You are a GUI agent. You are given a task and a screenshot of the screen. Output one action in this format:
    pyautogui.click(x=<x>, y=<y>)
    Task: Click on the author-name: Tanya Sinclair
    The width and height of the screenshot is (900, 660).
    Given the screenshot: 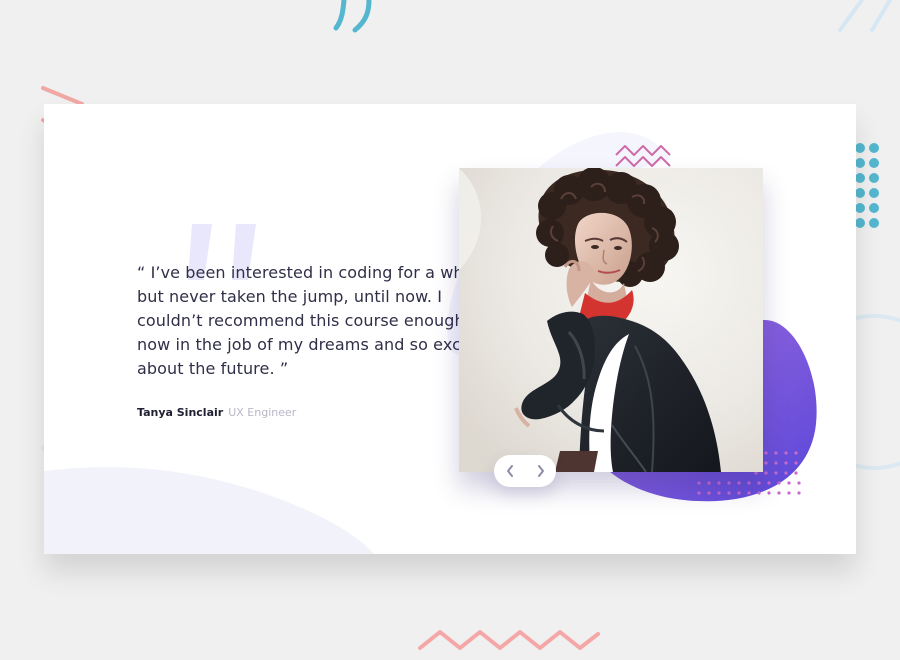 What is the action you would take?
    pyautogui.click(x=180, y=412)
    